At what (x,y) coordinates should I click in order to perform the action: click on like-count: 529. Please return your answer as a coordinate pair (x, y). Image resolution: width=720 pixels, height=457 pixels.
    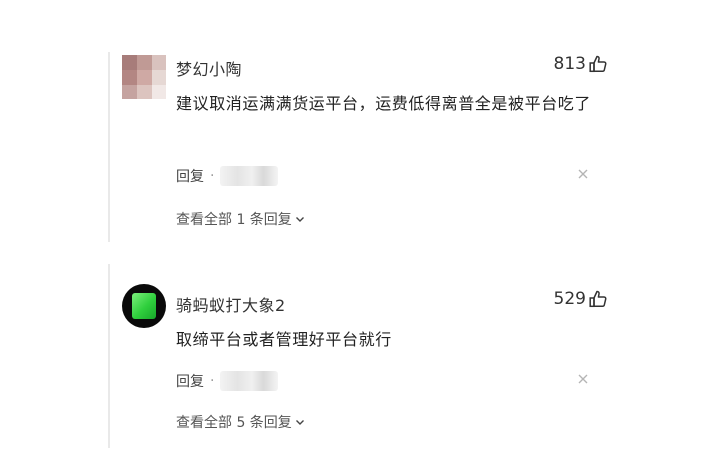
    Looking at the image, I should click on (569, 299).